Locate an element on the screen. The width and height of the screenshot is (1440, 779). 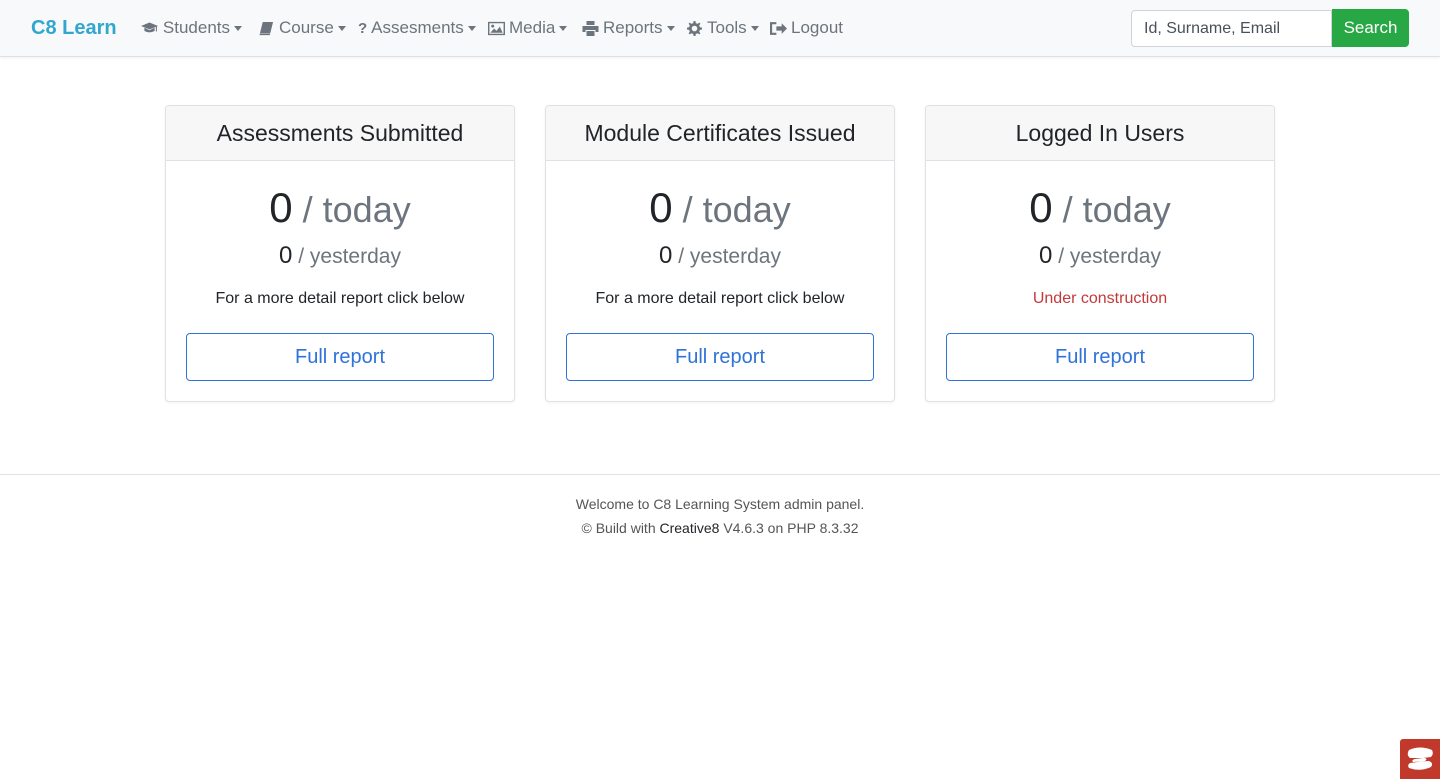
sign-out-icon is located at coordinates (778, 28).